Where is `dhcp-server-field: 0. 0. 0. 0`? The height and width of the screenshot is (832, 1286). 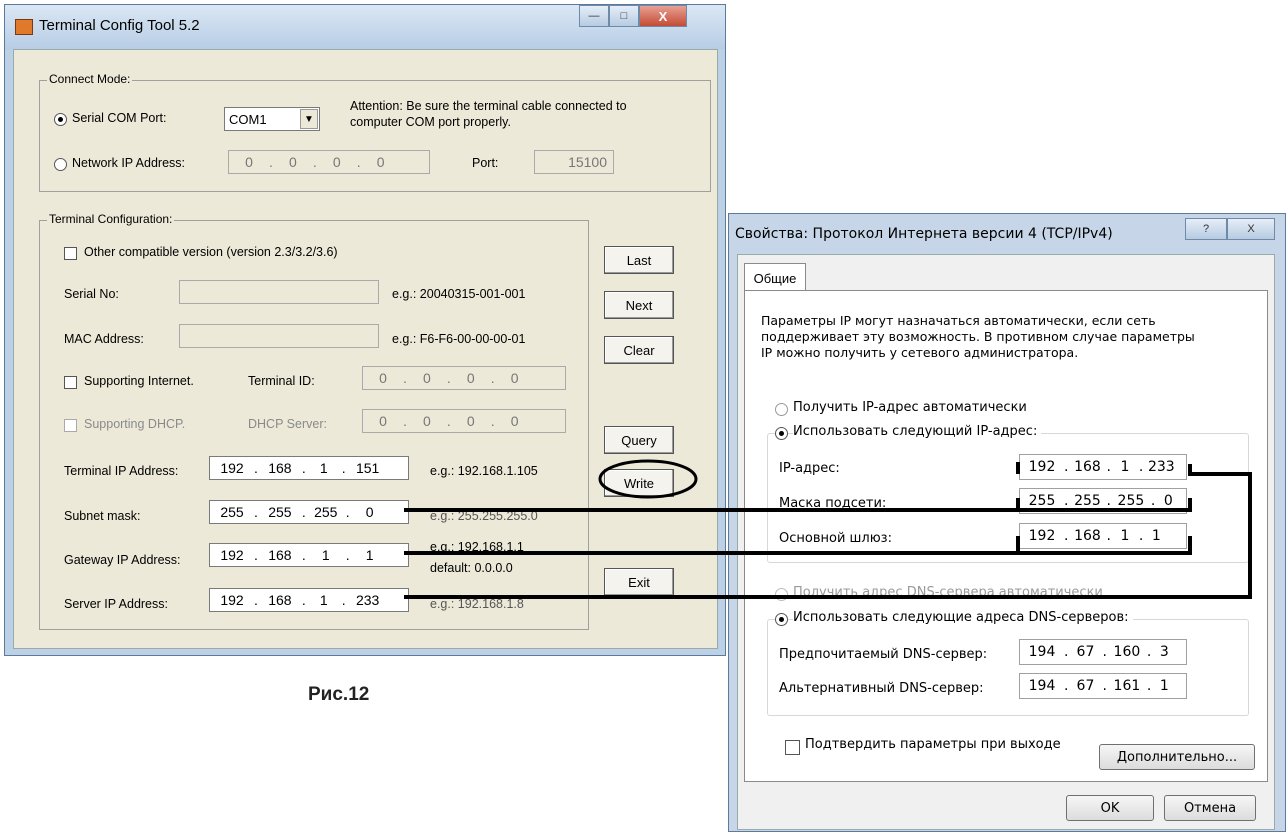
dhcp-server-field: 0. 0. 0. 0 is located at coordinates (464, 421).